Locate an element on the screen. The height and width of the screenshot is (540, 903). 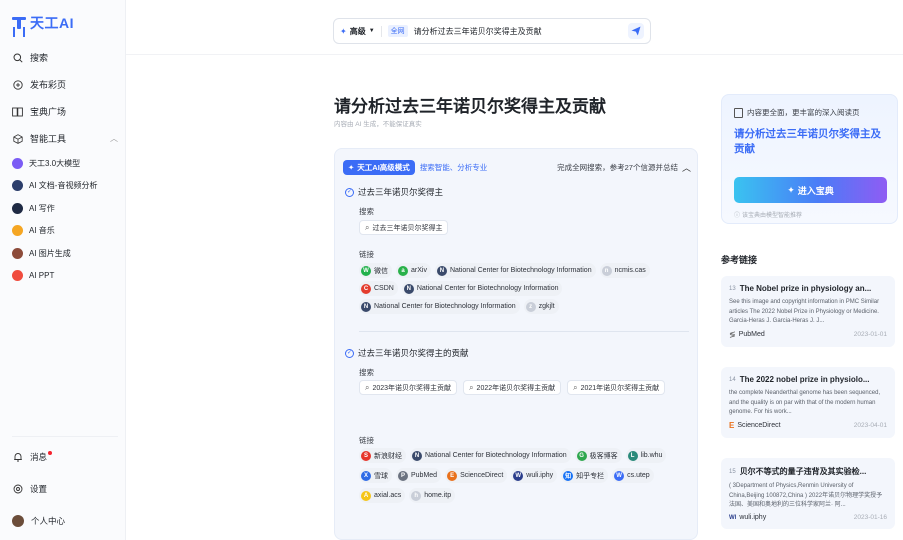
reference-date: 2023-01-16 is located at coordinates (870, 517).